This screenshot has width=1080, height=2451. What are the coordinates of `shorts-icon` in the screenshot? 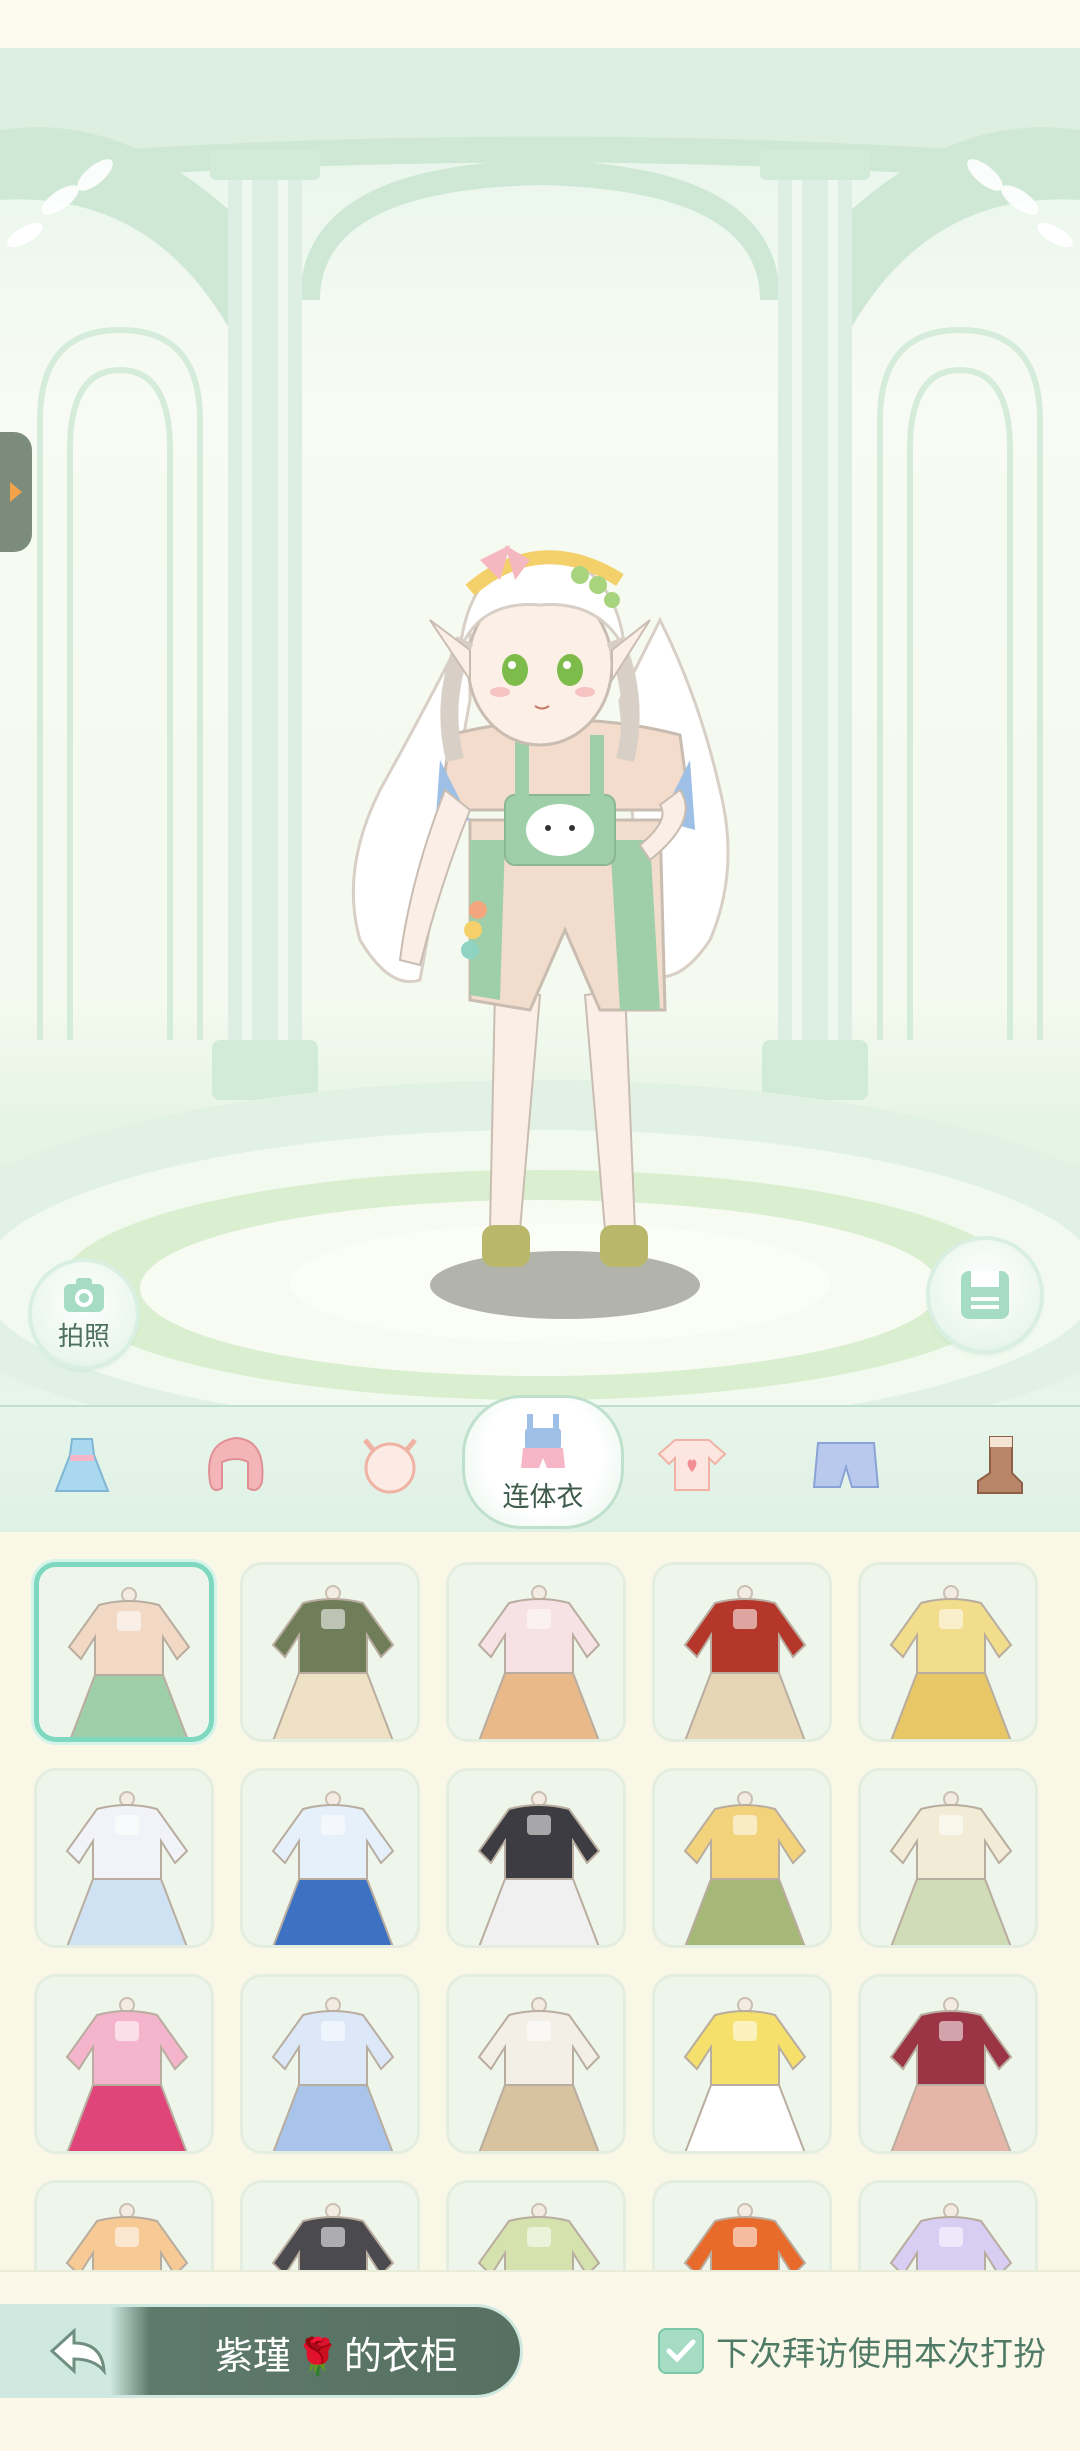 It's located at (846, 1465).